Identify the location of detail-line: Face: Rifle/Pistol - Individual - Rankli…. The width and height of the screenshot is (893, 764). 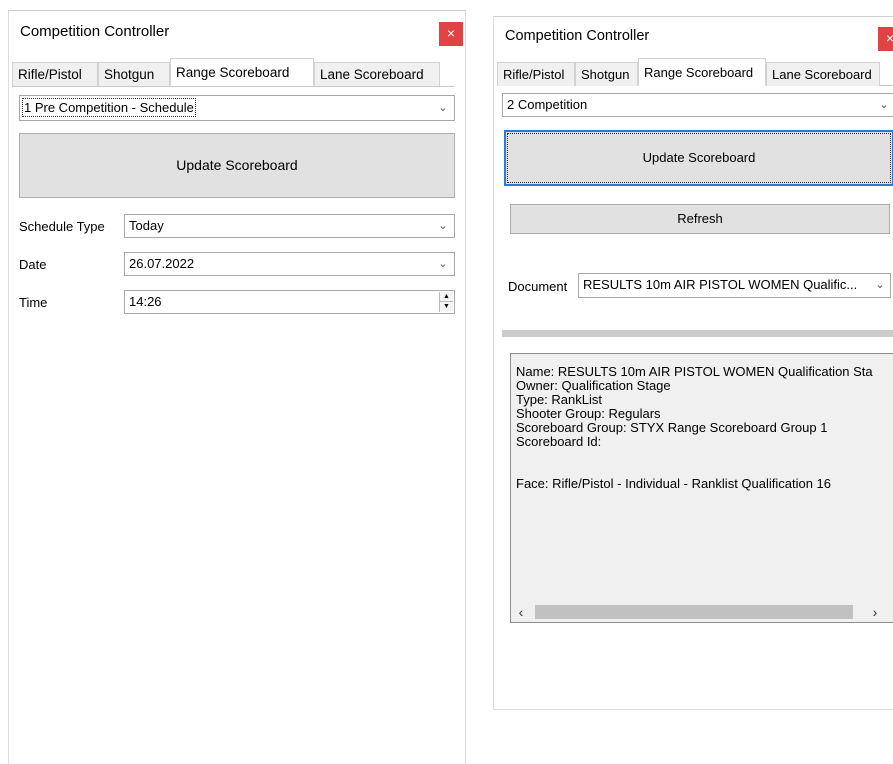
(674, 483).